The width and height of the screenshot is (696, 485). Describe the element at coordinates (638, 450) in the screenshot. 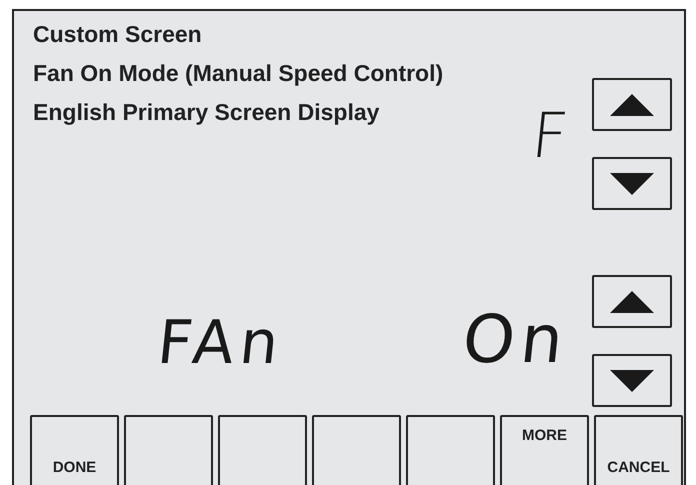

I see `soft-key: CANCEL` at that location.